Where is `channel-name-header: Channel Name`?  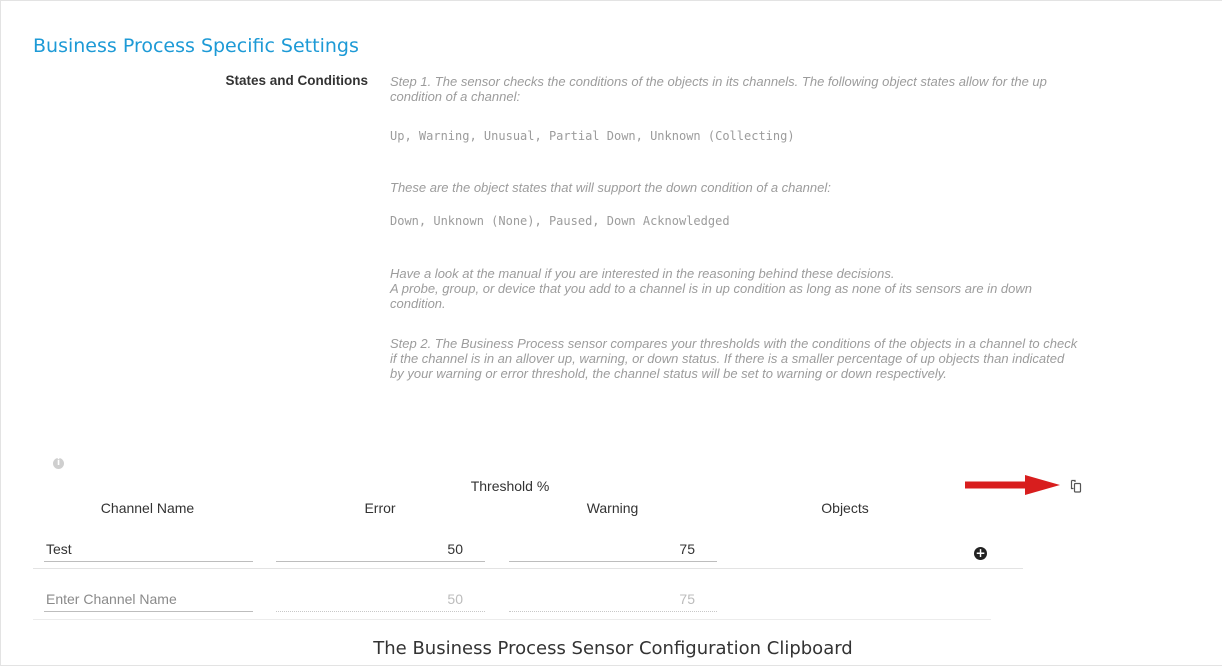 channel-name-header: Channel Name is located at coordinates (147, 508).